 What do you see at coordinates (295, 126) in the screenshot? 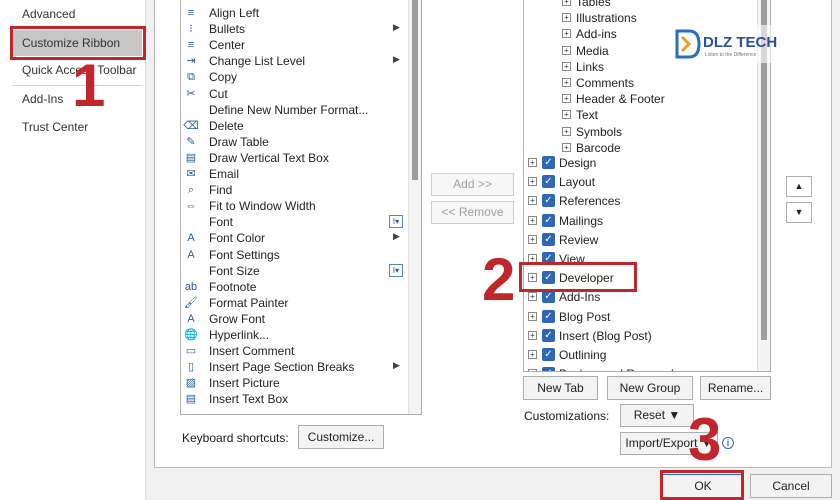
I see `command-item: ⌫ Delete` at bounding box center [295, 126].